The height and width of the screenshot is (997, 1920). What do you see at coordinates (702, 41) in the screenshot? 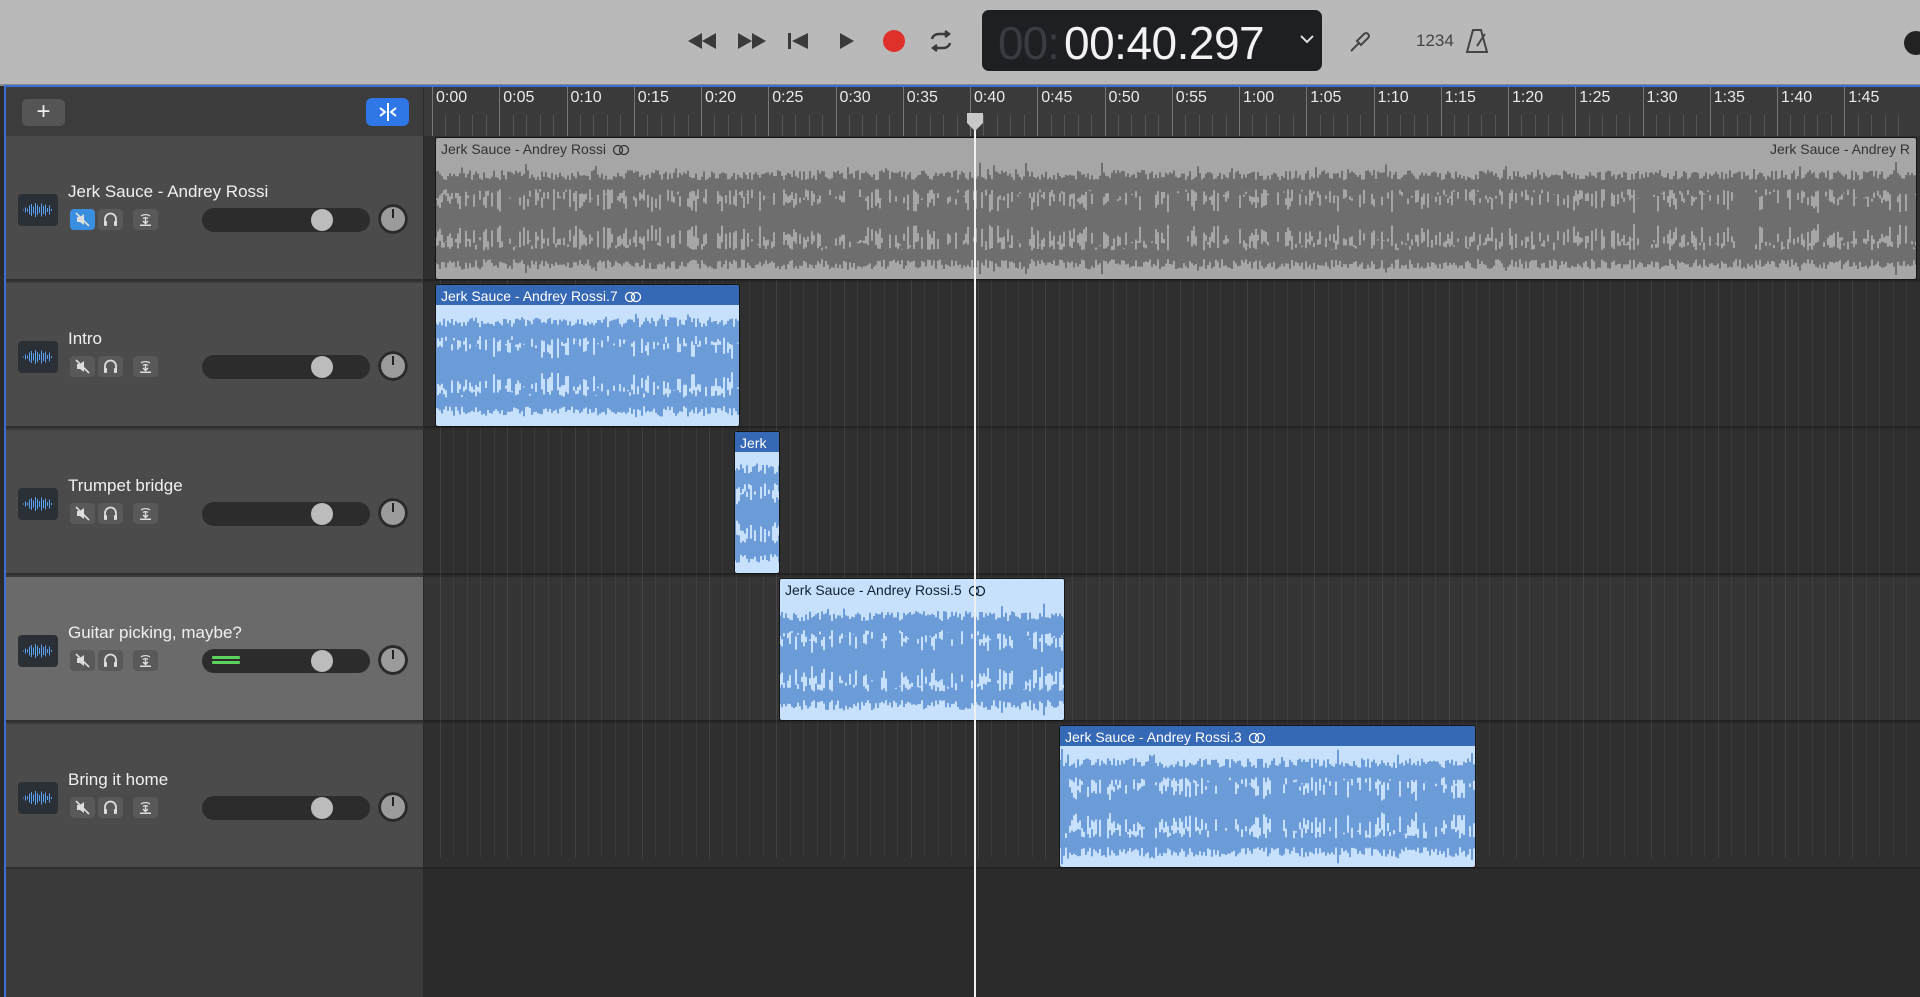
I see `rewind-button` at bounding box center [702, 41].